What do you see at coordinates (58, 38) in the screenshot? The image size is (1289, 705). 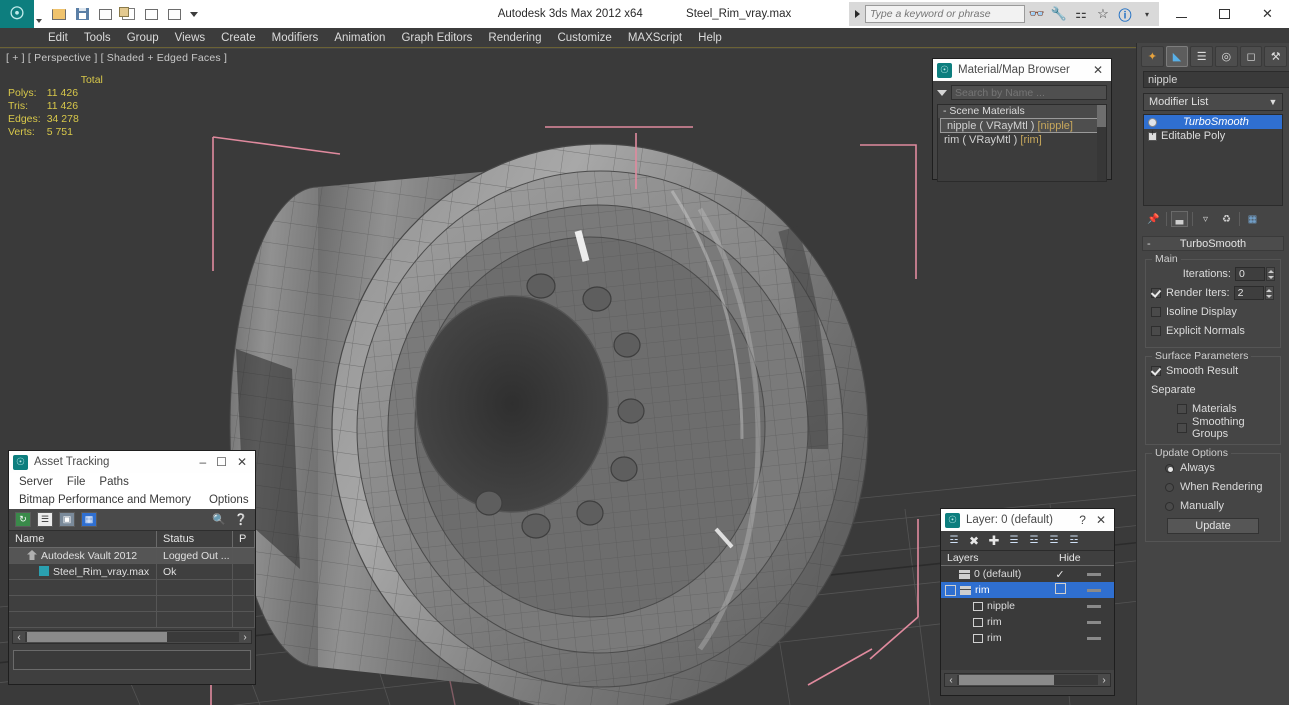 I see `menu-item-edit: Edit` at bounding box center [58, 38].